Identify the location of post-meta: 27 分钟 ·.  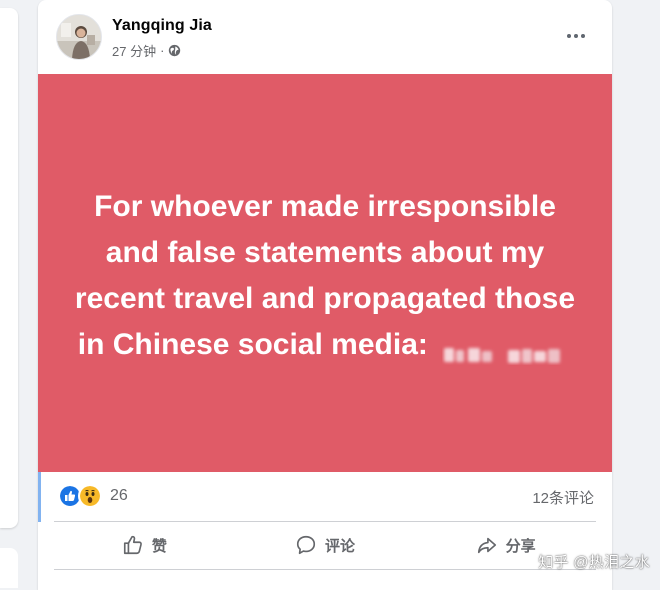
(146, 50).